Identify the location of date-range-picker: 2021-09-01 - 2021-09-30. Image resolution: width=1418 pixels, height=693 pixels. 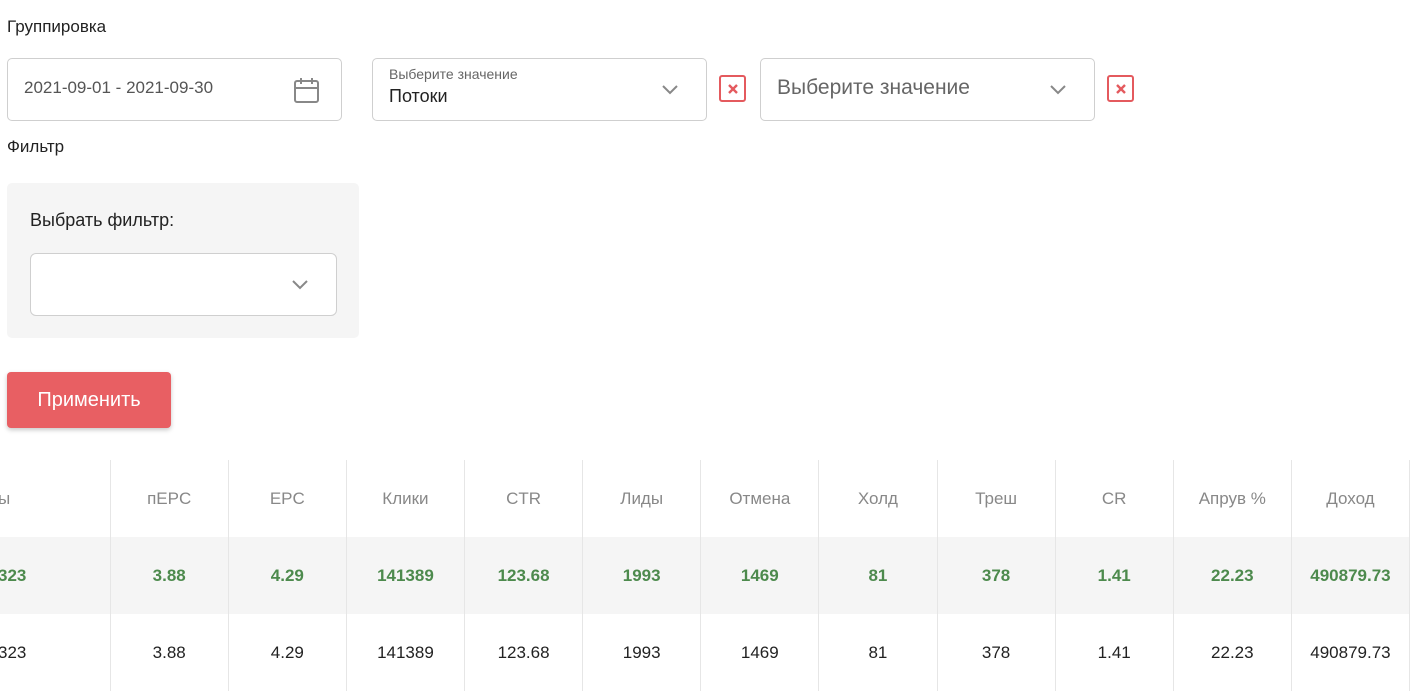
(174, 89).